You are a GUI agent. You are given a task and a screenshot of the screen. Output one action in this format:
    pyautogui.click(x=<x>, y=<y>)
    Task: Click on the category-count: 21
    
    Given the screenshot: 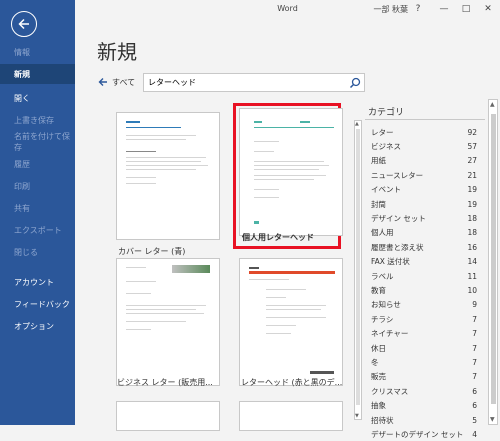 What is the action you would take?
    pyautogui.click(x=472, y=175)
    